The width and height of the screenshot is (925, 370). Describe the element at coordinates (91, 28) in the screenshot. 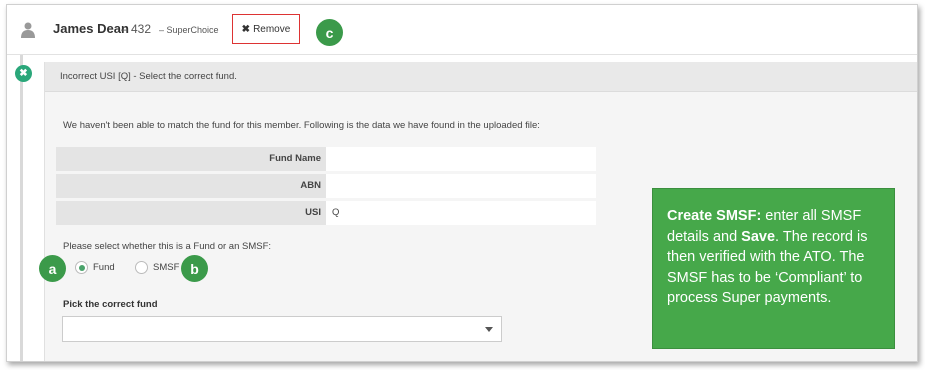

I see `member-name: James Dean` at that location.